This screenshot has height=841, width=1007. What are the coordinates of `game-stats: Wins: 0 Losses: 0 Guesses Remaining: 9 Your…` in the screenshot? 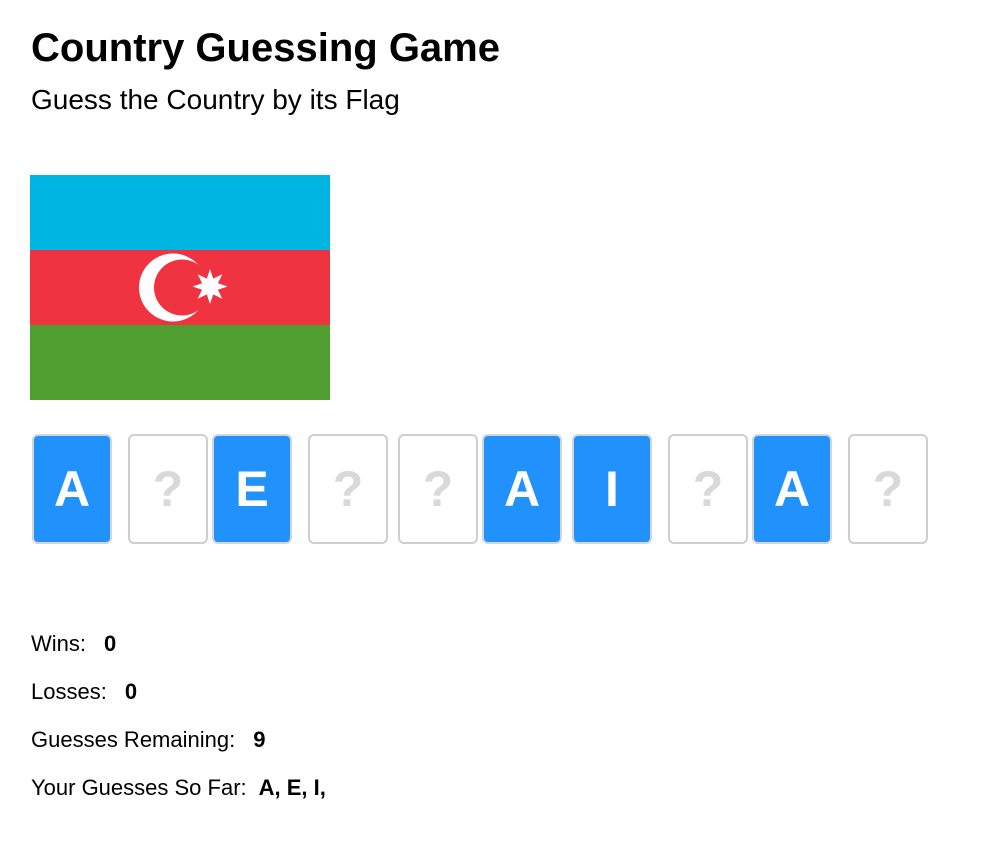 It's located at (178, 724).